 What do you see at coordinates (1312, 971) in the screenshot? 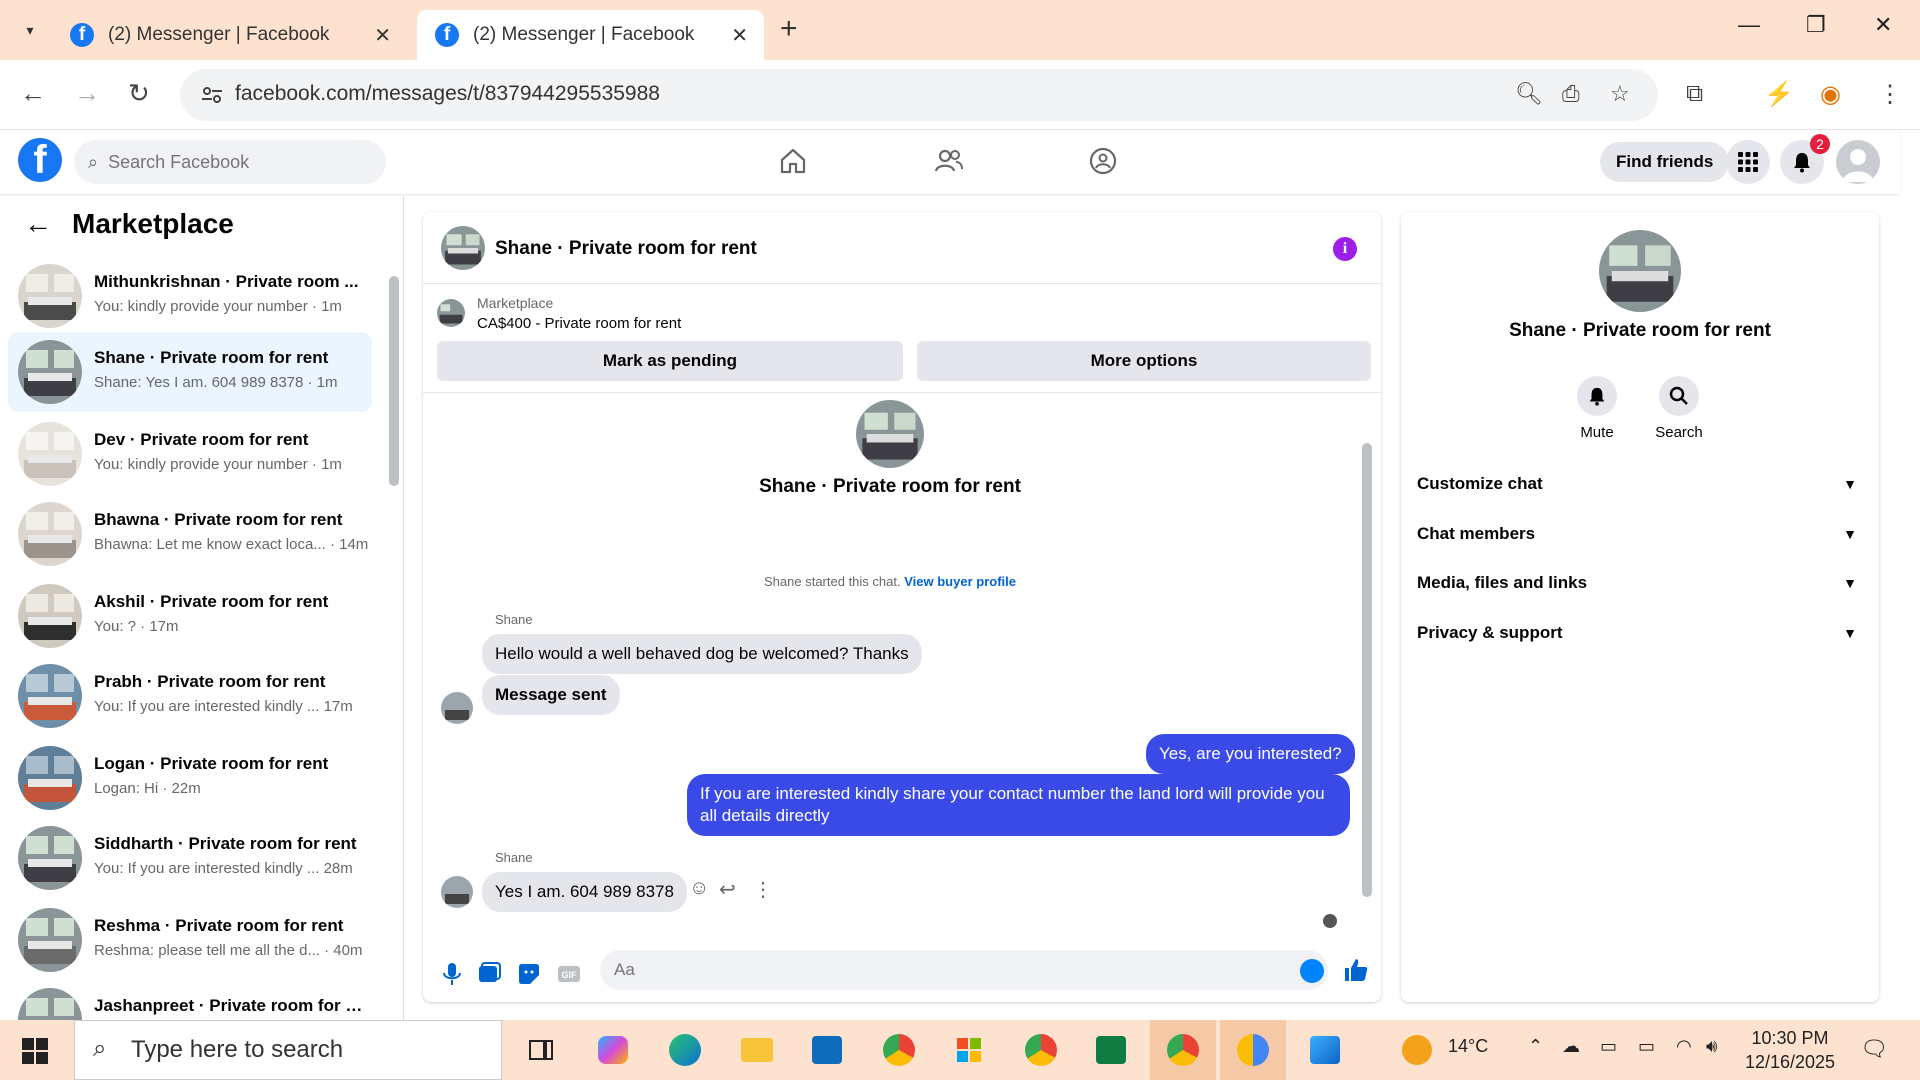
I see `emoji-icon` at bounding box center [1312, 971].